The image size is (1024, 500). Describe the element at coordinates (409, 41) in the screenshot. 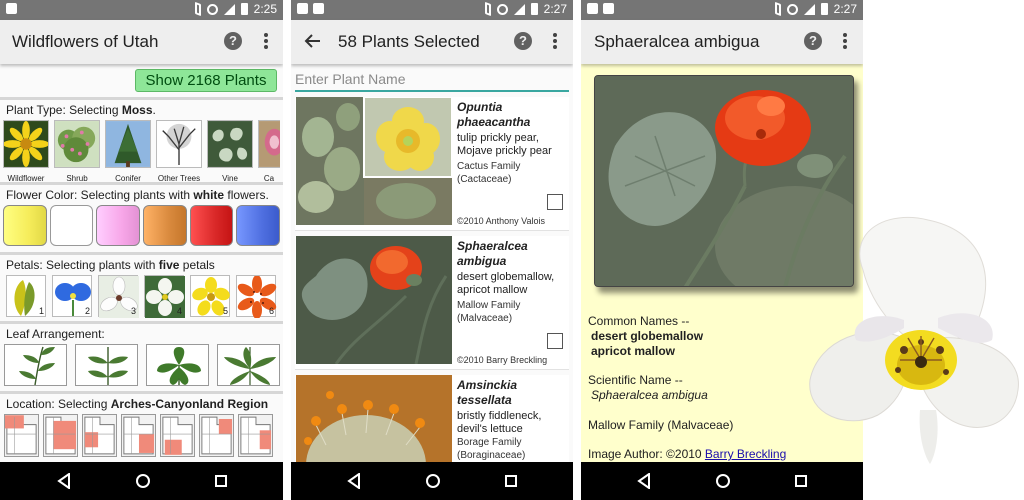

I see `list-title: 58 Plants Selected` at that location.